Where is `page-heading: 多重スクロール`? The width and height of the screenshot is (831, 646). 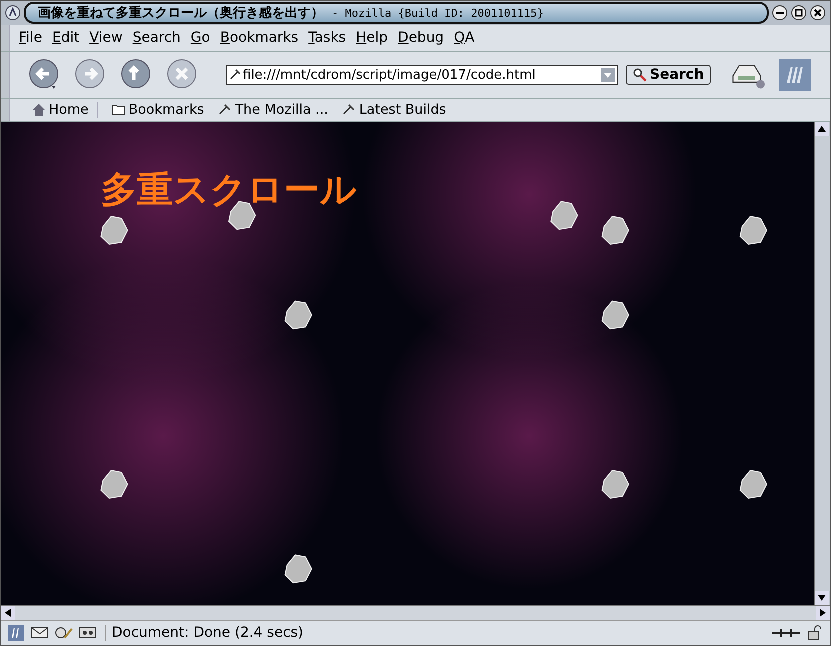 page-heading: 多重スクロール is located at coordinates (229, 191).